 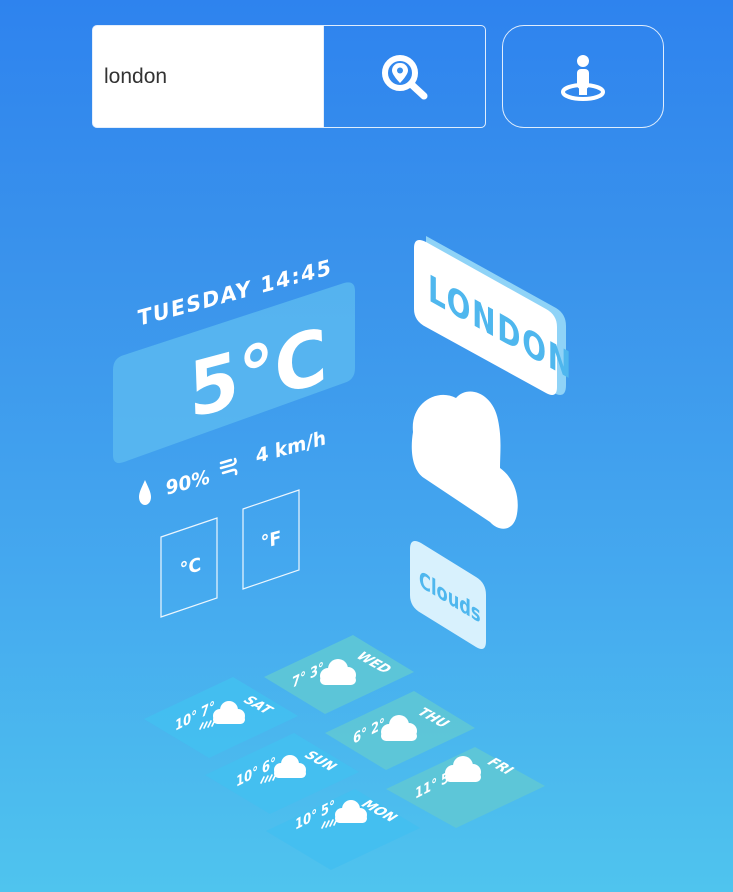 I want to click on wind-value: 4 km/h, so click(x=290, y=447).